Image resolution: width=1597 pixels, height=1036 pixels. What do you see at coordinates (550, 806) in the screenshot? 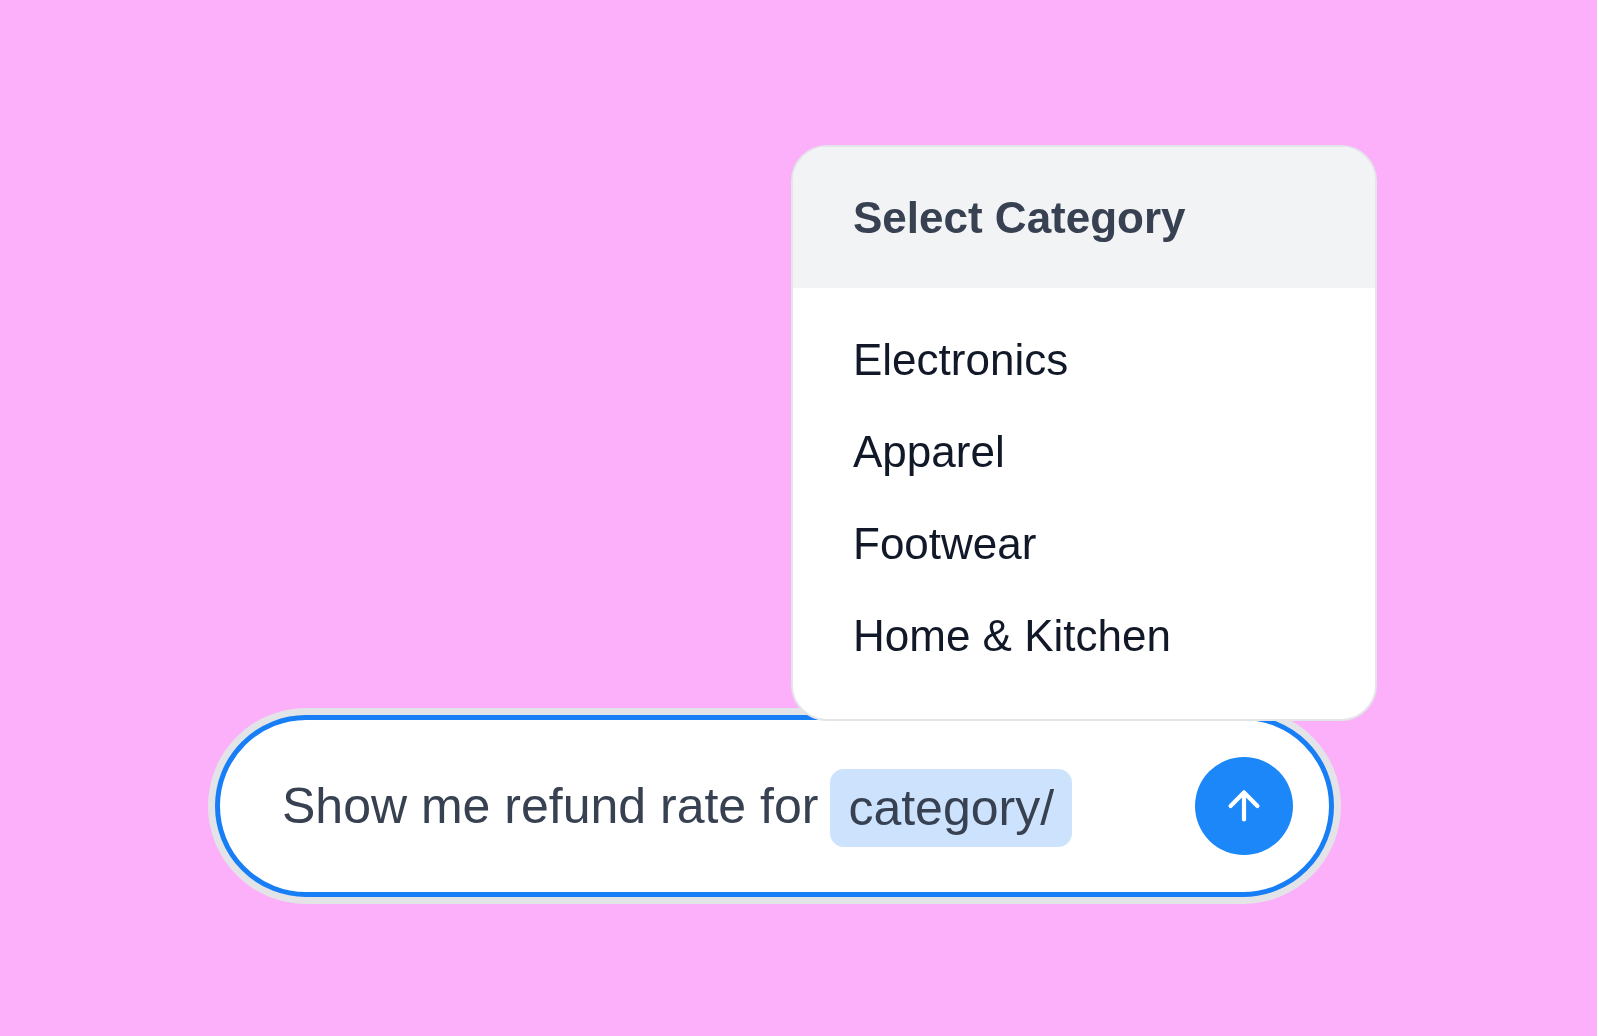
I see `input-text: Show me refund rate for` at bounding box center [550, 806].